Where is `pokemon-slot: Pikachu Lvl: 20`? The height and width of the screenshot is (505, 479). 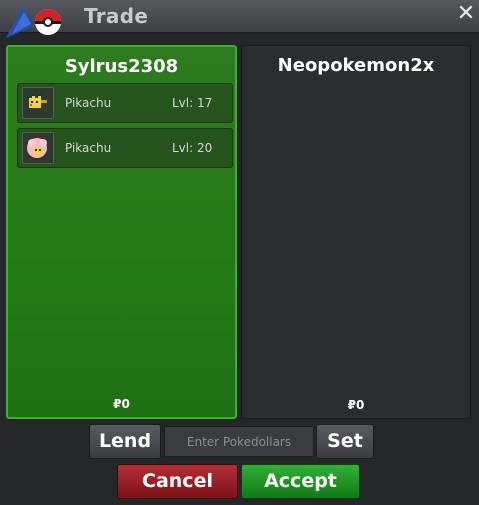
pokemon-slot: Pikachu Lvl: 20 is located at coordinates (125, 148).